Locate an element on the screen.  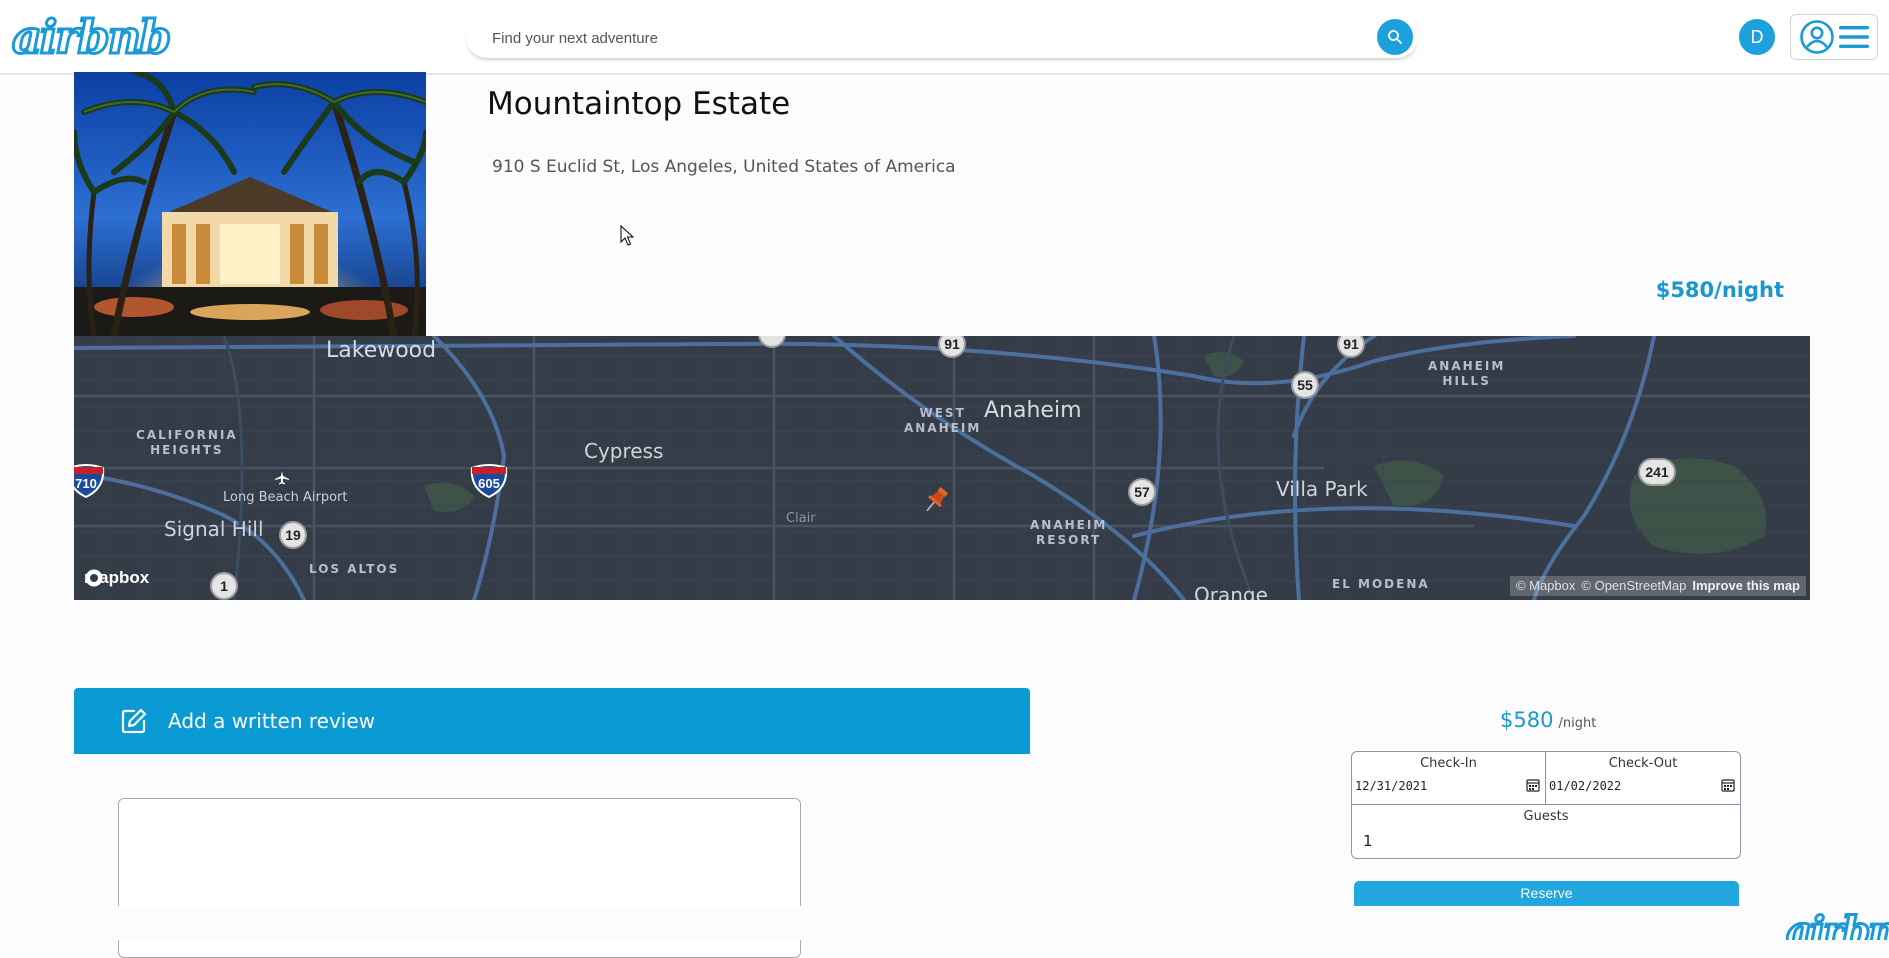
checkout-value: 01/02/2022 is located at coordinates (1585, 786).